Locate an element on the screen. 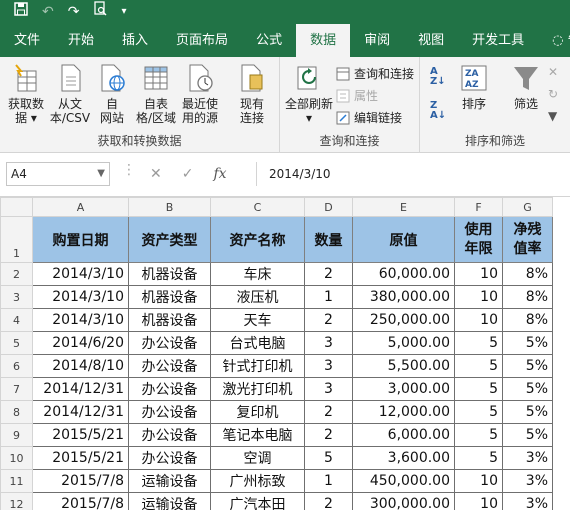 This screenshot has width=570, height=510. from-text-csv-button: 从文 本/CSV is located at coordinates (70, 94).